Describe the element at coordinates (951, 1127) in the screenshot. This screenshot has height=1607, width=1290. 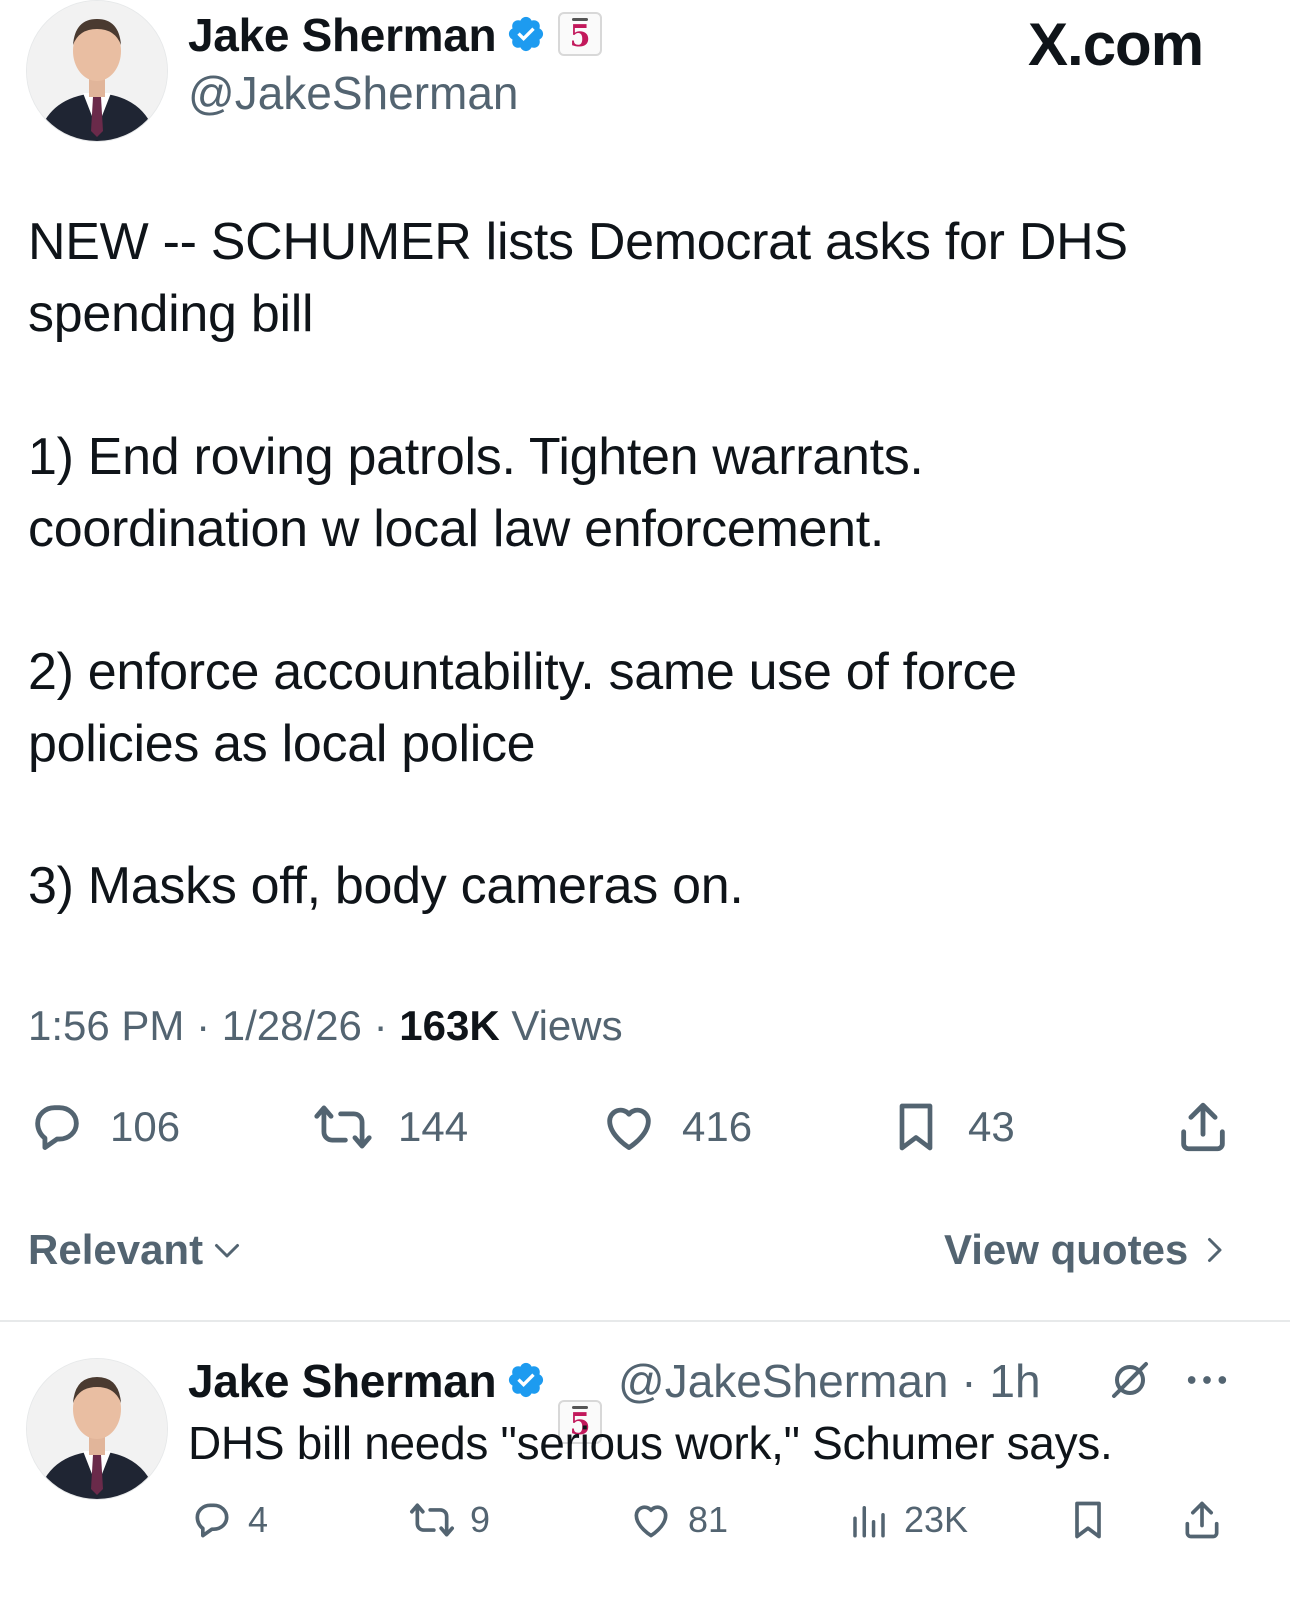
I see `bookmark-button: 43` at that location.